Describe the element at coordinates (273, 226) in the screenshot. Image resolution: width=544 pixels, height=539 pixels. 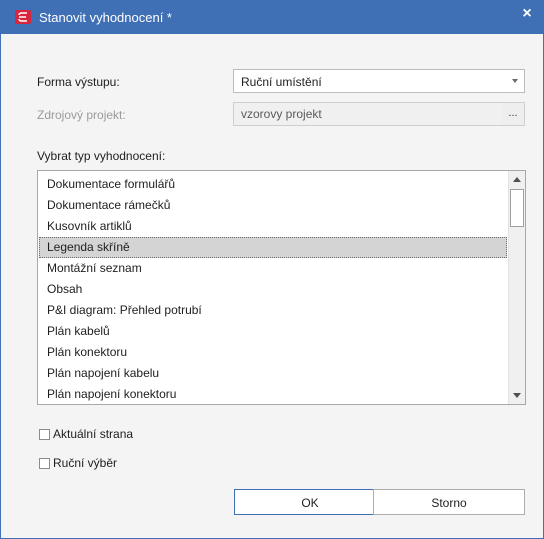
I see `list-item: Kusovník artiklů` at that location.